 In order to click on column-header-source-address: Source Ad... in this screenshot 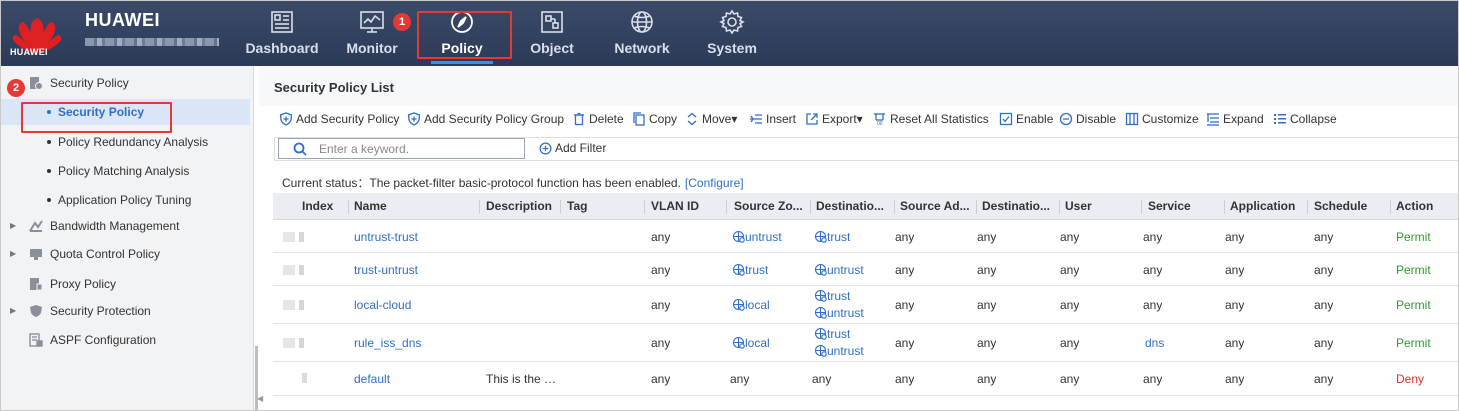, I will do `click(938, 206)`.